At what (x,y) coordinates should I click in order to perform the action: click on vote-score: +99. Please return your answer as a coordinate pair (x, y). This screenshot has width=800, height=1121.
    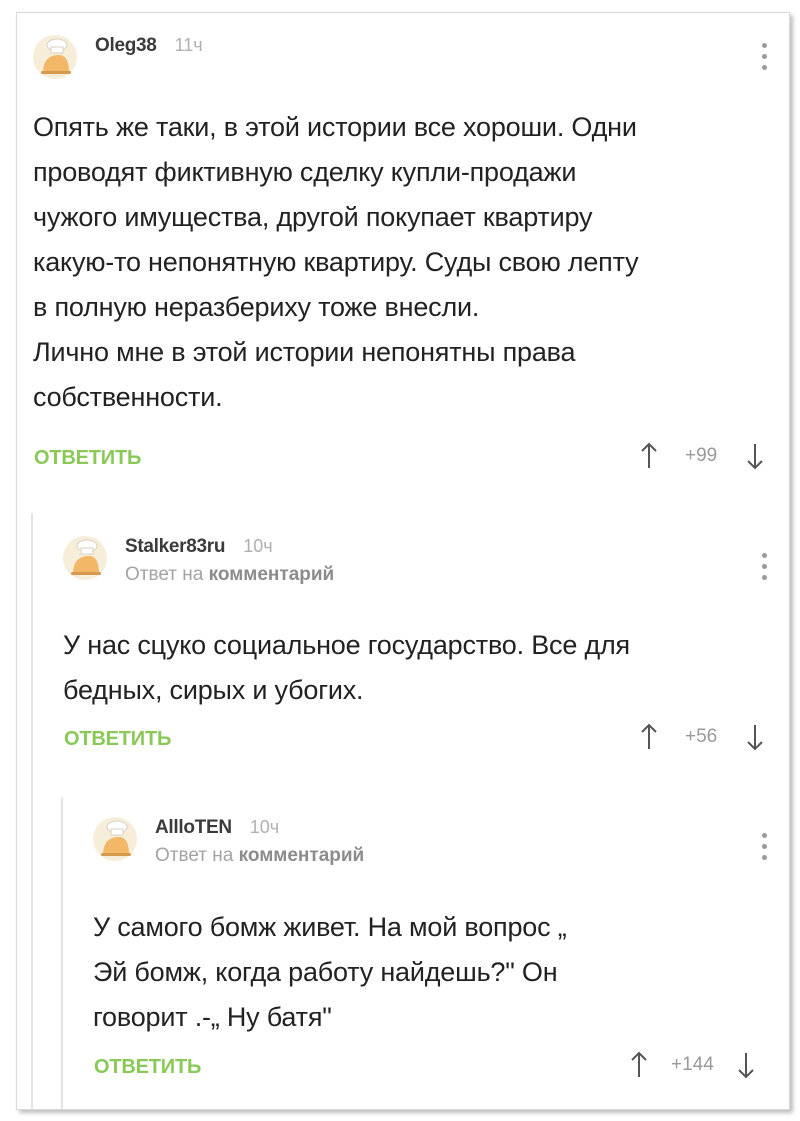
    Looking at the image, I should click on (701, 455).